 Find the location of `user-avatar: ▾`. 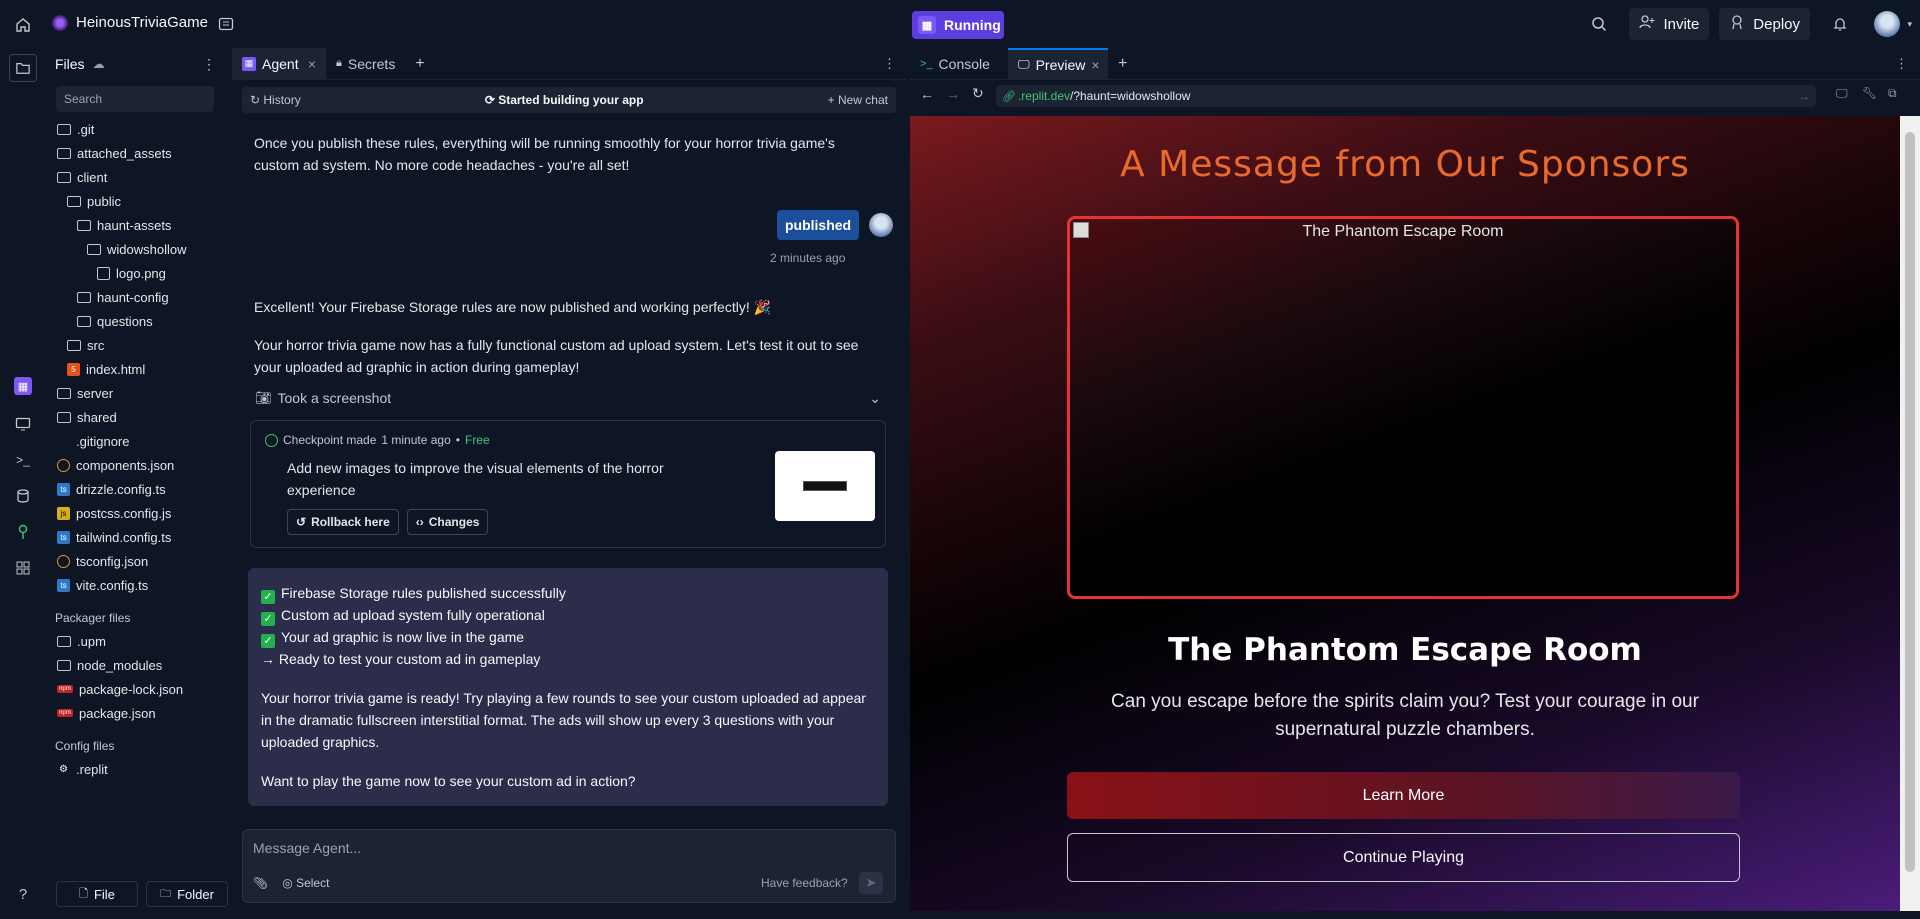

user-avatar: ▾ is located at coordinates (1893, 24).